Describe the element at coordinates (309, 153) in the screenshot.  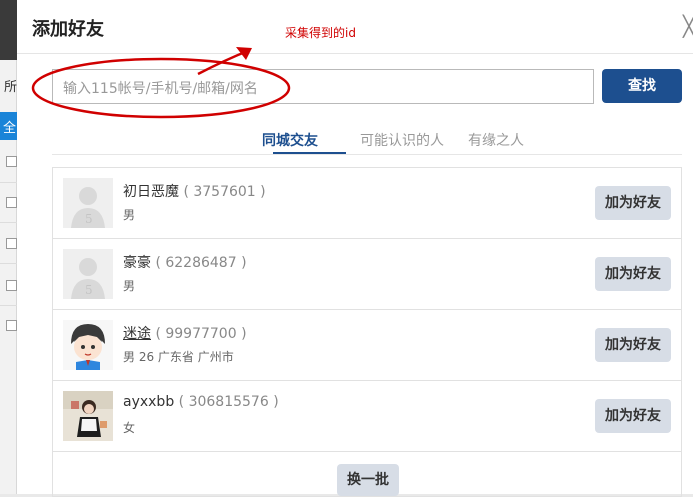
I see `active-tab-indicator` at that location.